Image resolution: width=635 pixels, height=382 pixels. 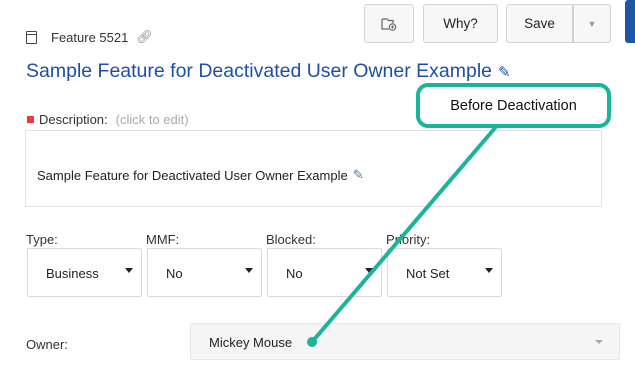 What do you see at coordinates (324, 272) in the screenshot?
I see `blocked-select: No` at bounding box center [324, 272].